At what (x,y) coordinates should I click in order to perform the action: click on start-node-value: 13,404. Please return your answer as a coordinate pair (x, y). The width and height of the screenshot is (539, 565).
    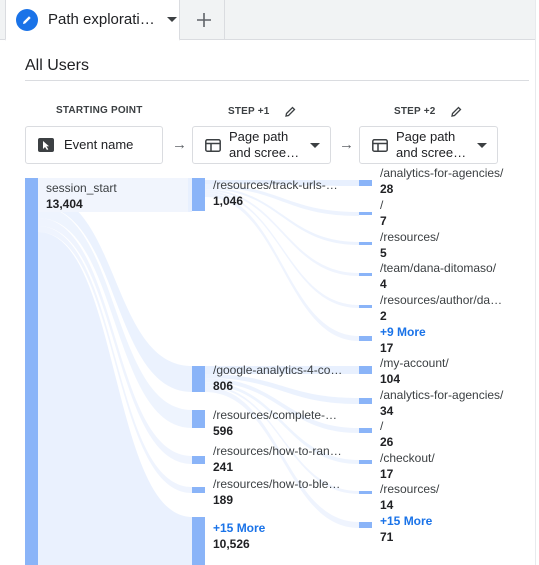
    Looking at the image, I should click on (64, 204).